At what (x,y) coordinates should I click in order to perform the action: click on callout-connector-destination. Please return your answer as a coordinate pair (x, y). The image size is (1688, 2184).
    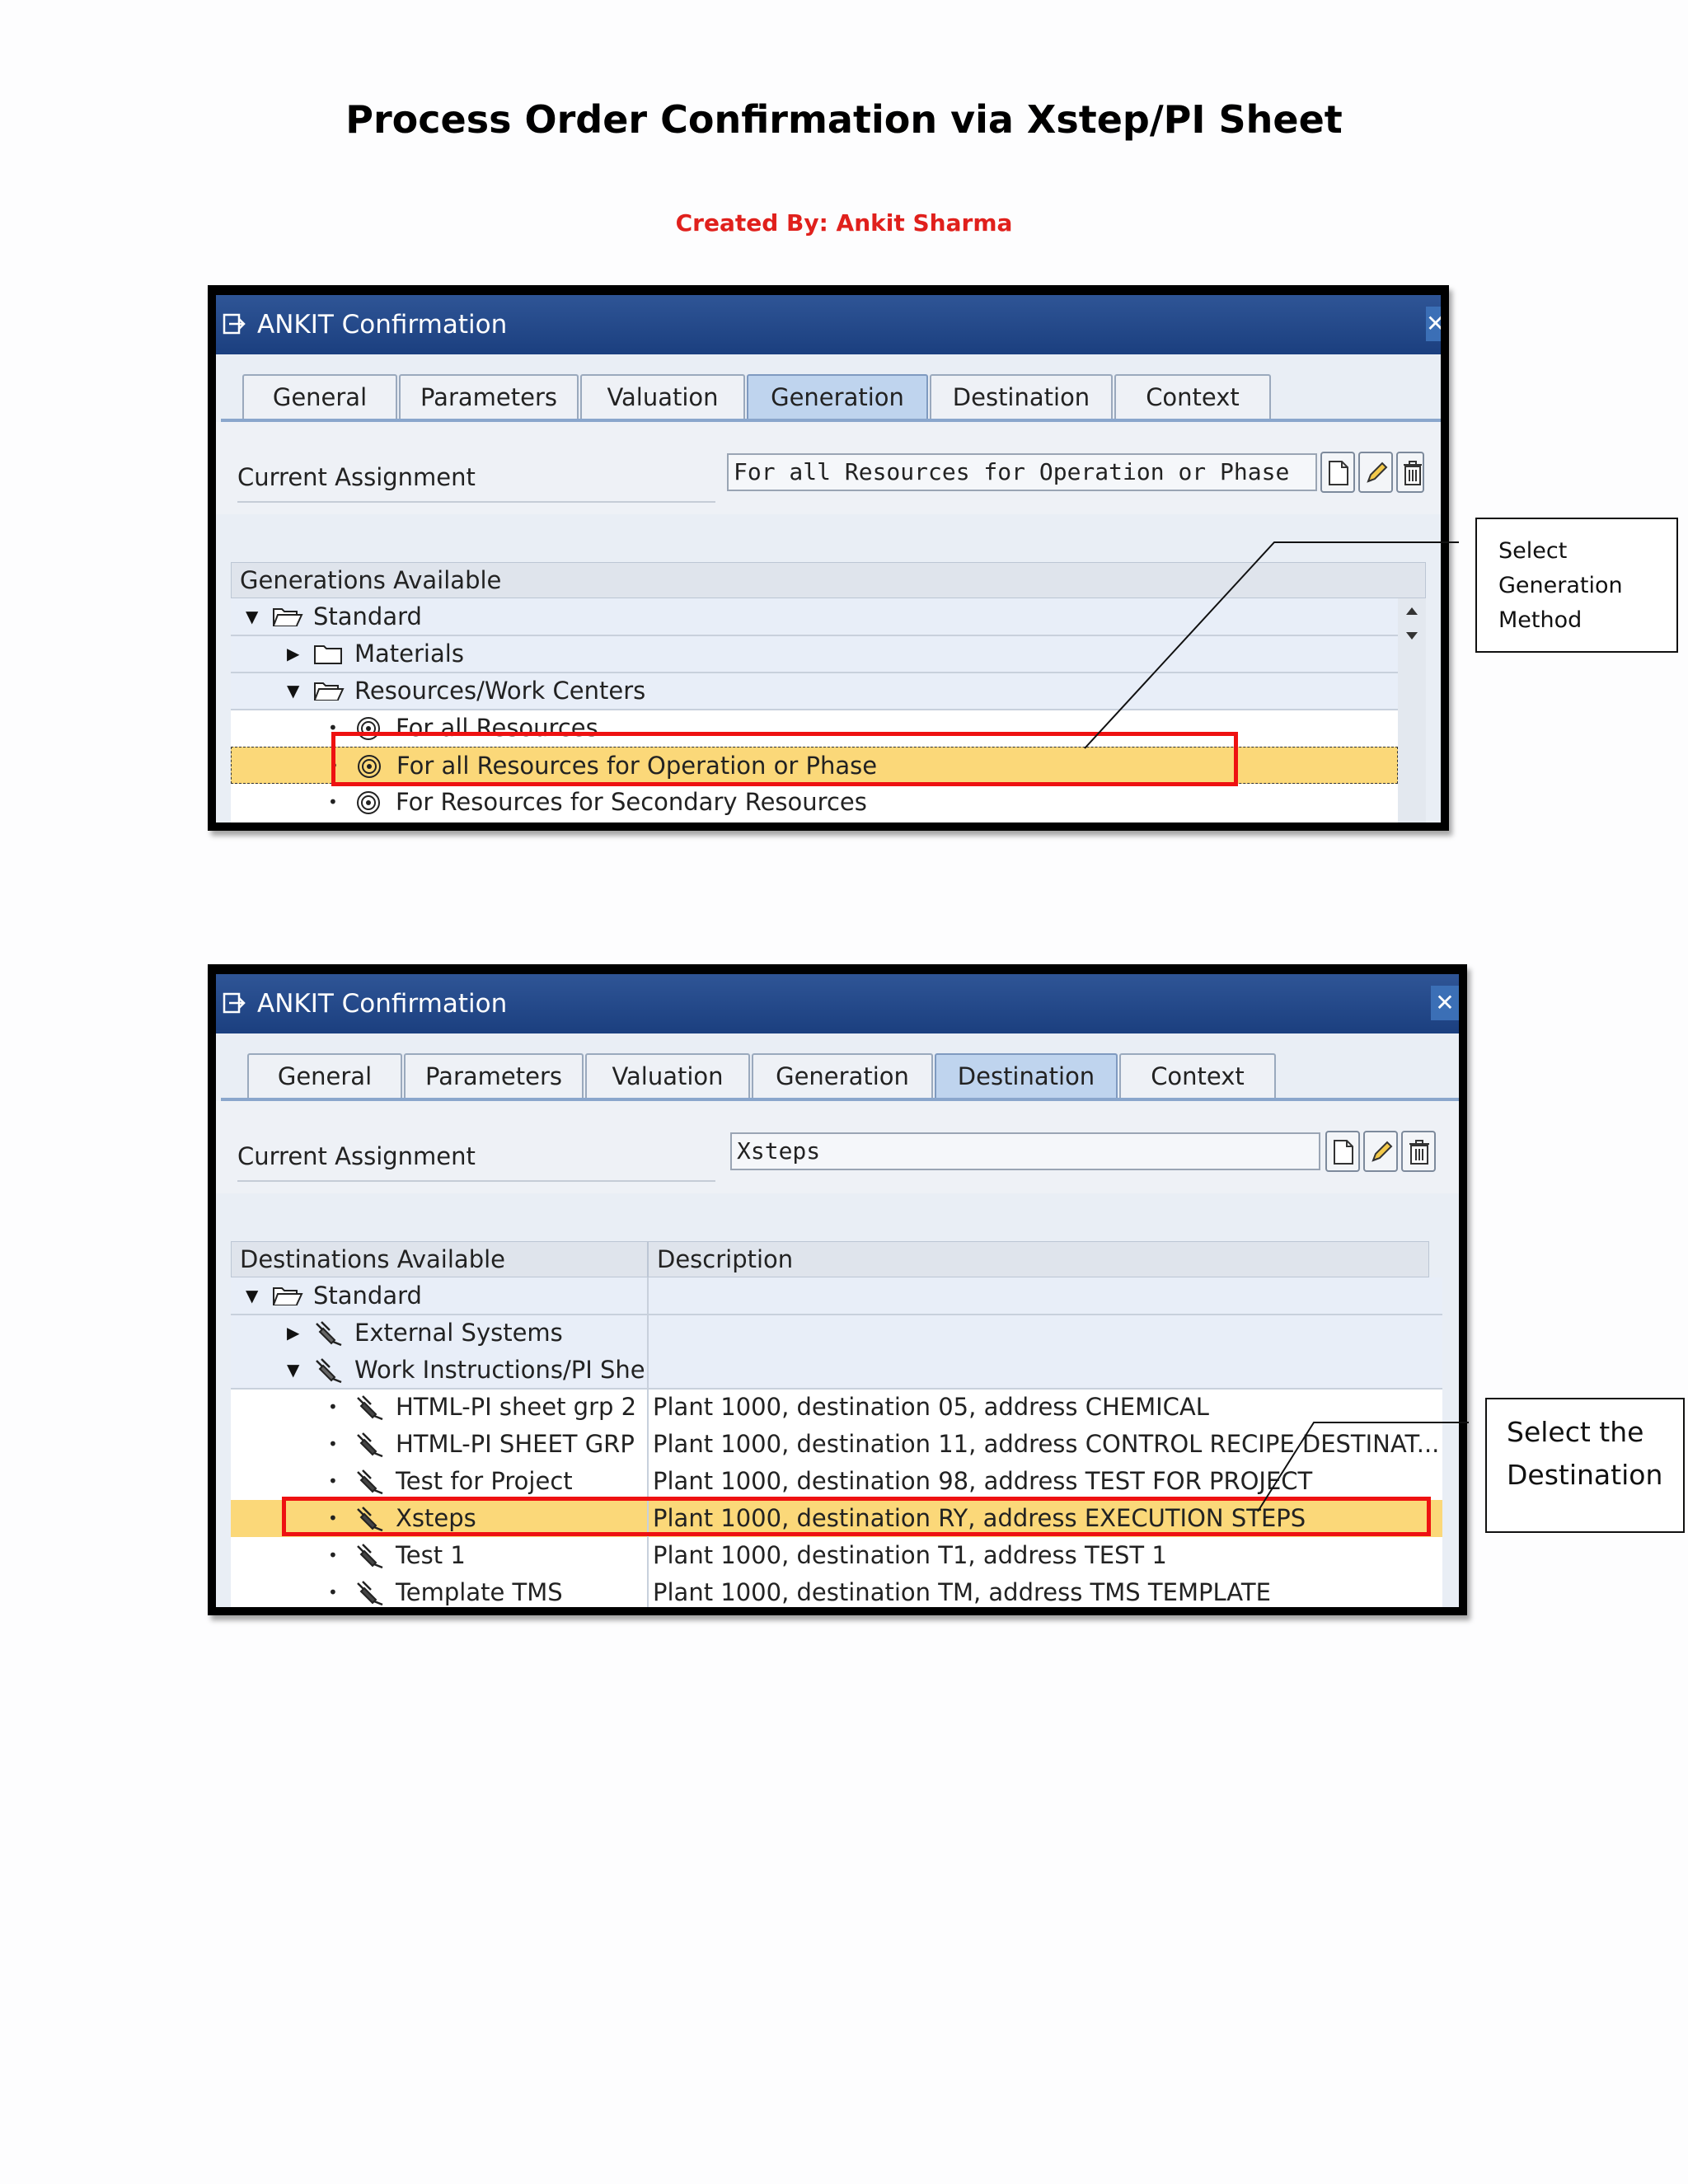
    Looking at the image, I should click on (1363, 1467).